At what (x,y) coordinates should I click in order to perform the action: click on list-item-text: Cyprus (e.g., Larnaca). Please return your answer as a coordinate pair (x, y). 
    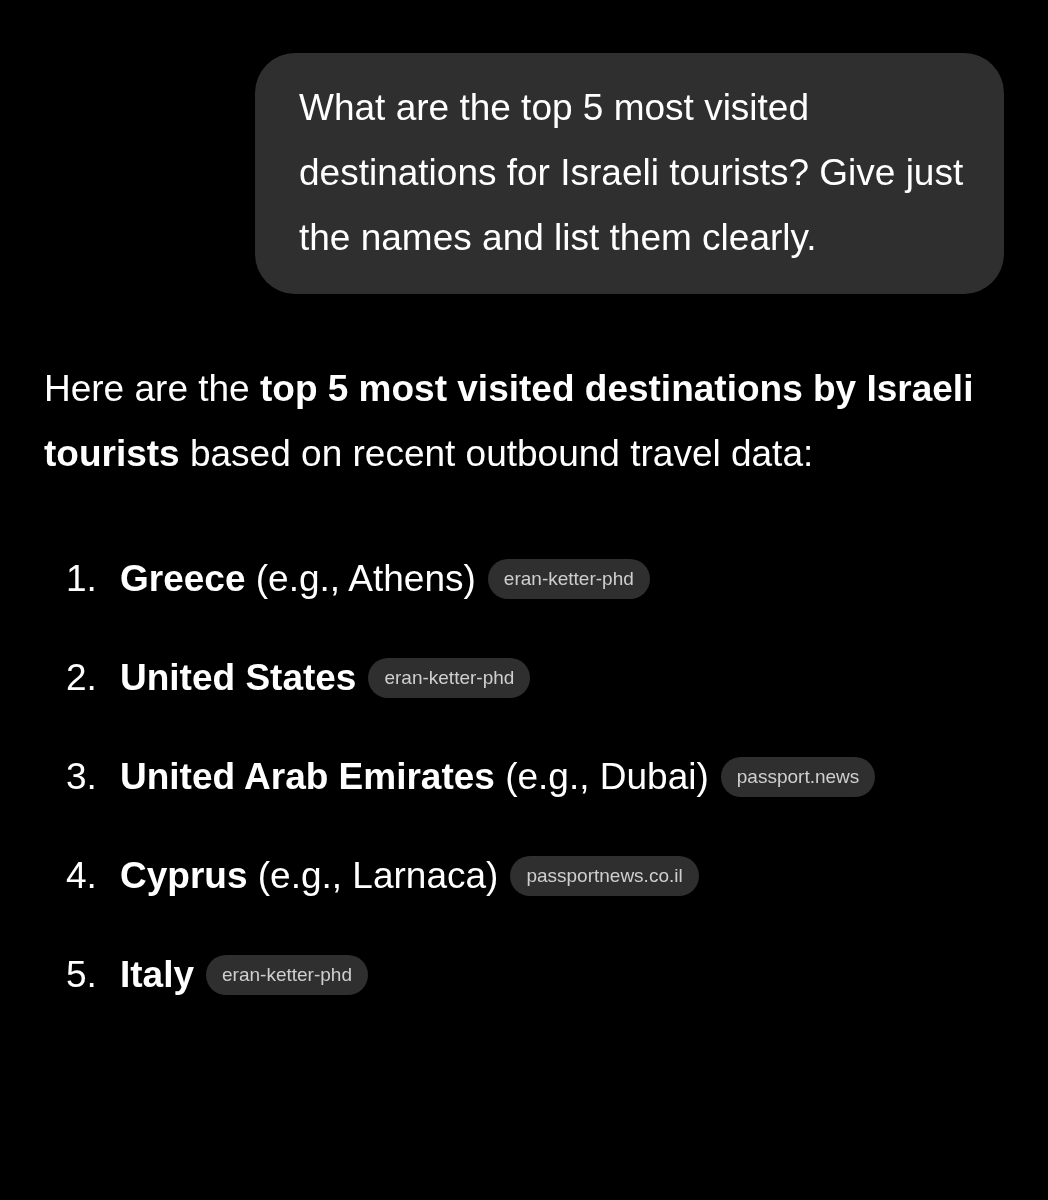
    Looking at the image, I should click on (309, 875).